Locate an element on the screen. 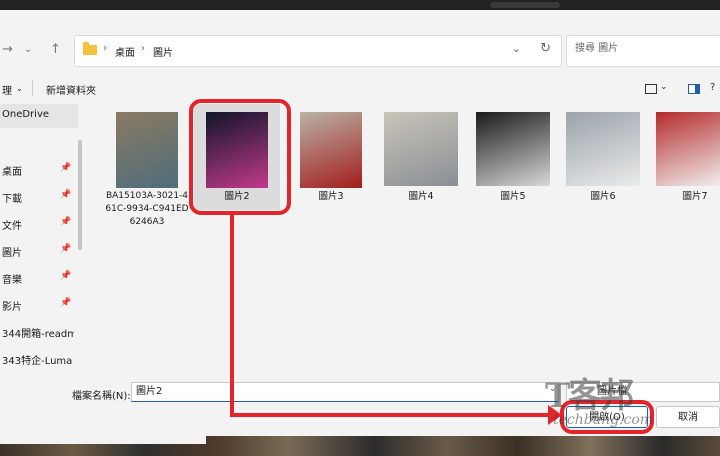 Image resolution: width=720 pixels, height=456 pixels. address-bar: › 桌面 › 圖片 ⌄ ↻ is located at coordinates (318, 51).